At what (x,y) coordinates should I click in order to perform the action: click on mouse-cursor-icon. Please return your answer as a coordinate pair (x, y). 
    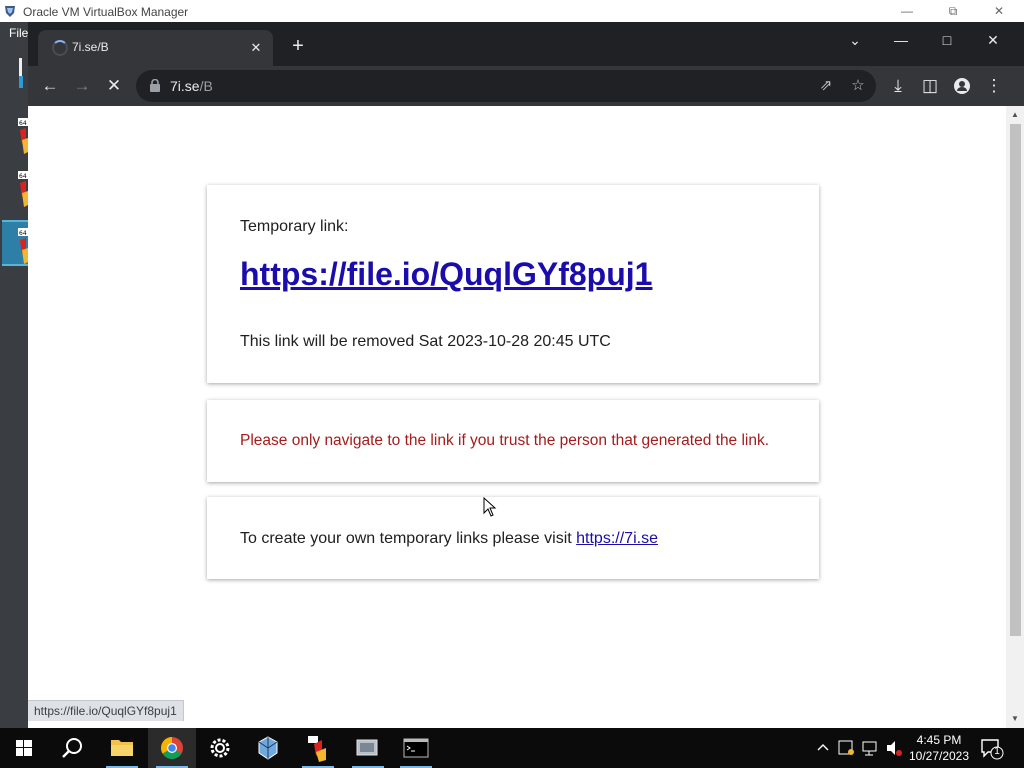
    Looking at the image, I should click on (490, 507).